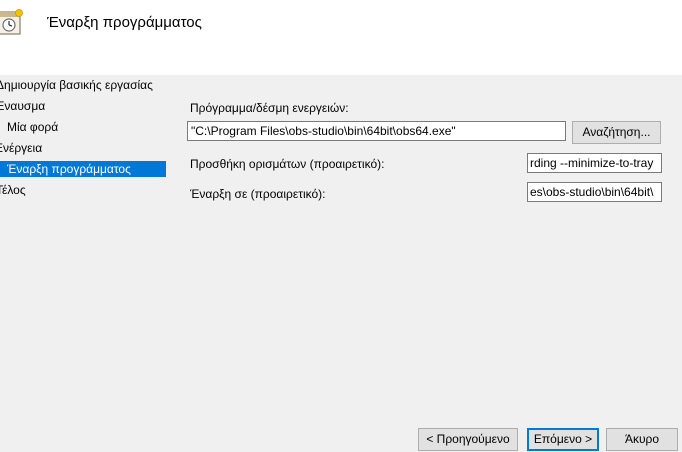 Image resolution: width=682 pixels, height=452 pixels. What do you see at coordinates (124, 22) in the screenshot?
I see `page-title: Έναρξη προγράμματος` at bounding box center [124, 22].